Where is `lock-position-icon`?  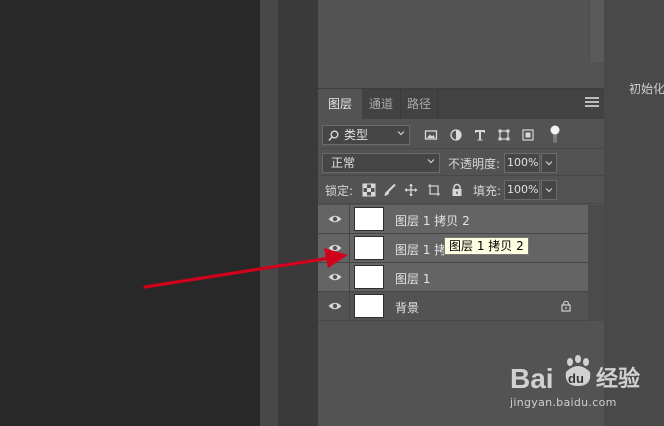 lock-position-icon is located at coordinates (411, 190).